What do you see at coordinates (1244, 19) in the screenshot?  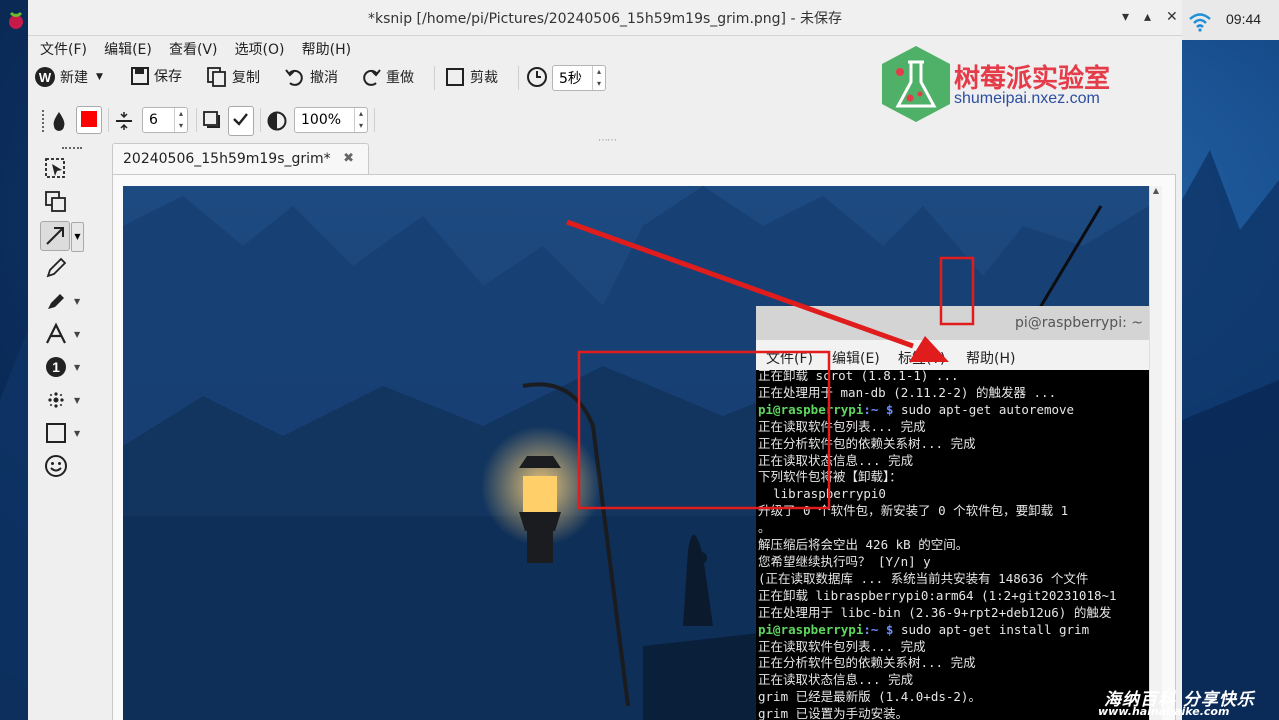 I see `clock: 09:44` at bounding box center [1244, 19].